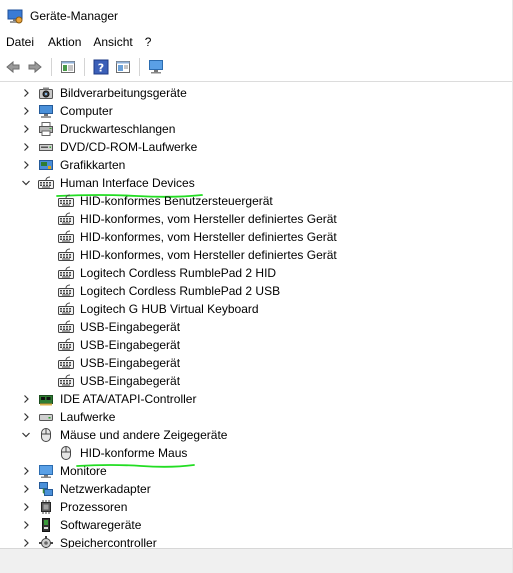  I want to click on category-label: Laufwerke, so click(88, 417).